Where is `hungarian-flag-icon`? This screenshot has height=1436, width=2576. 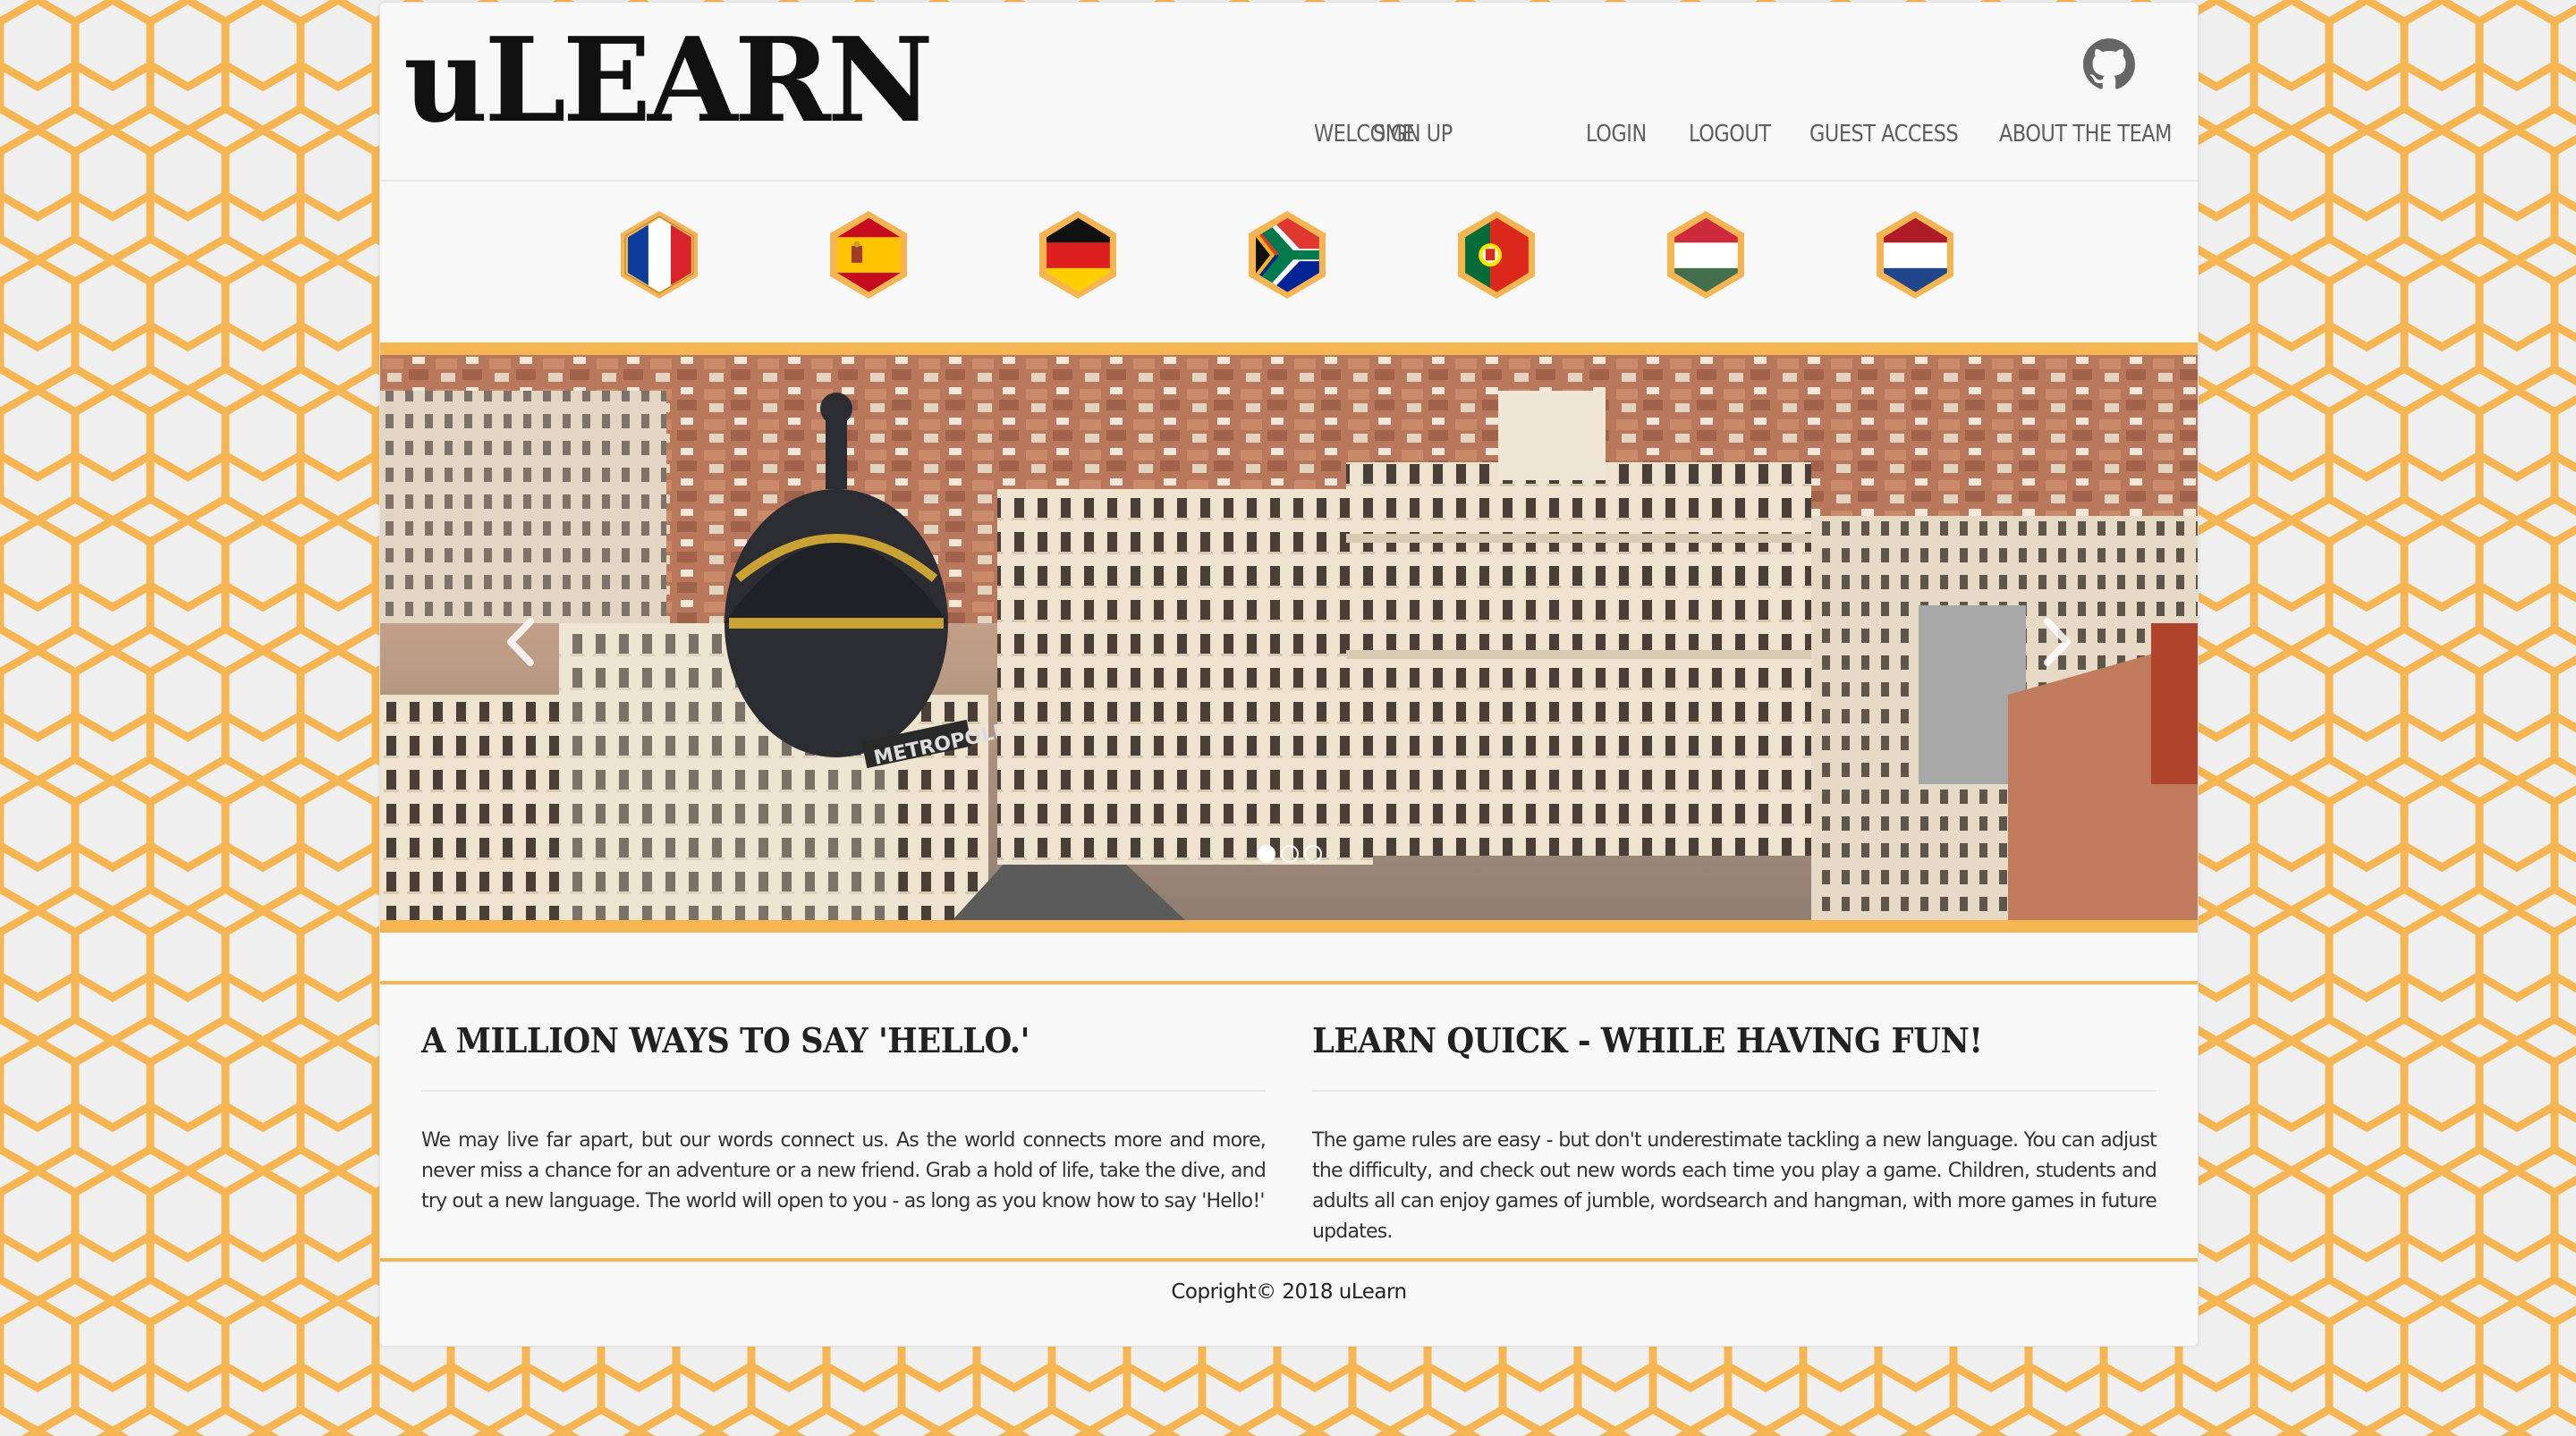 hungarian-flag-icon is located at coordinates (1705, 255).